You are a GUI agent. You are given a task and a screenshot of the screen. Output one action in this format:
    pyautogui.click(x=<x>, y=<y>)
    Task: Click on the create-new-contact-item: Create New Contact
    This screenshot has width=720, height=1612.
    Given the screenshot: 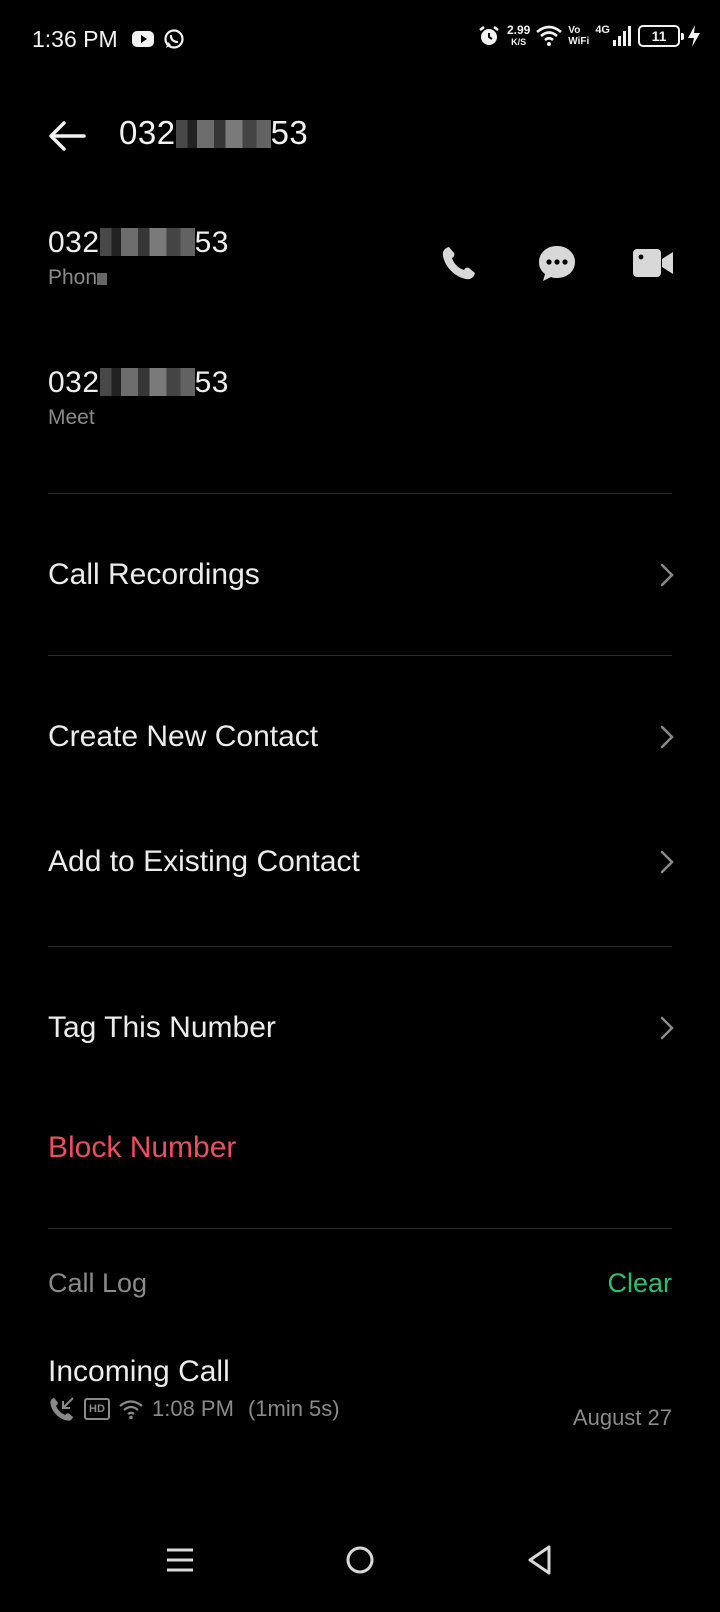 What is the action you would take?
    pyautogui.click(x=363, y=737)
    